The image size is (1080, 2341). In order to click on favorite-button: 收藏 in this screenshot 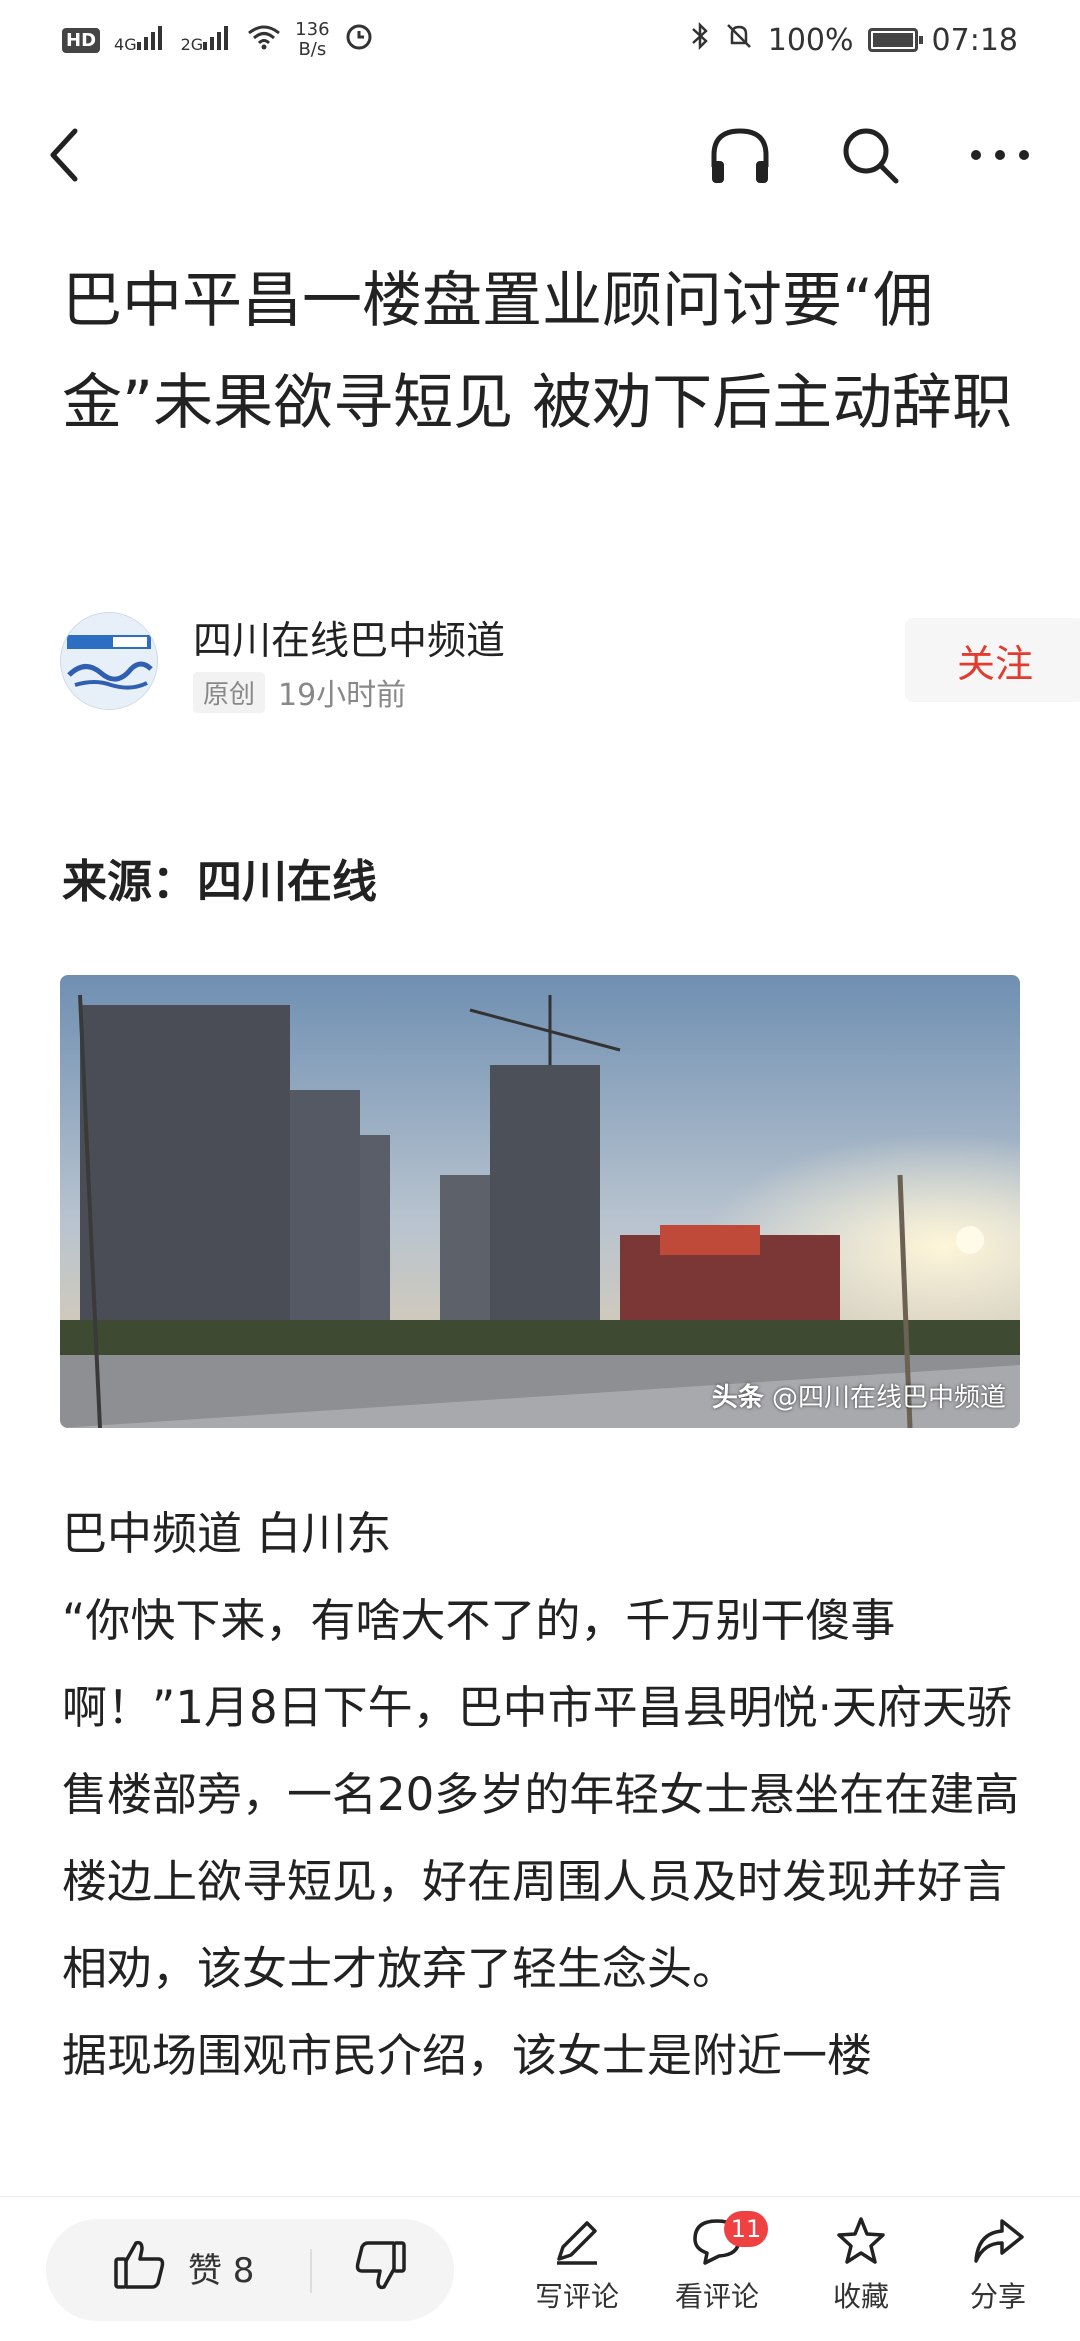, I will do `click(861, 2265)`.